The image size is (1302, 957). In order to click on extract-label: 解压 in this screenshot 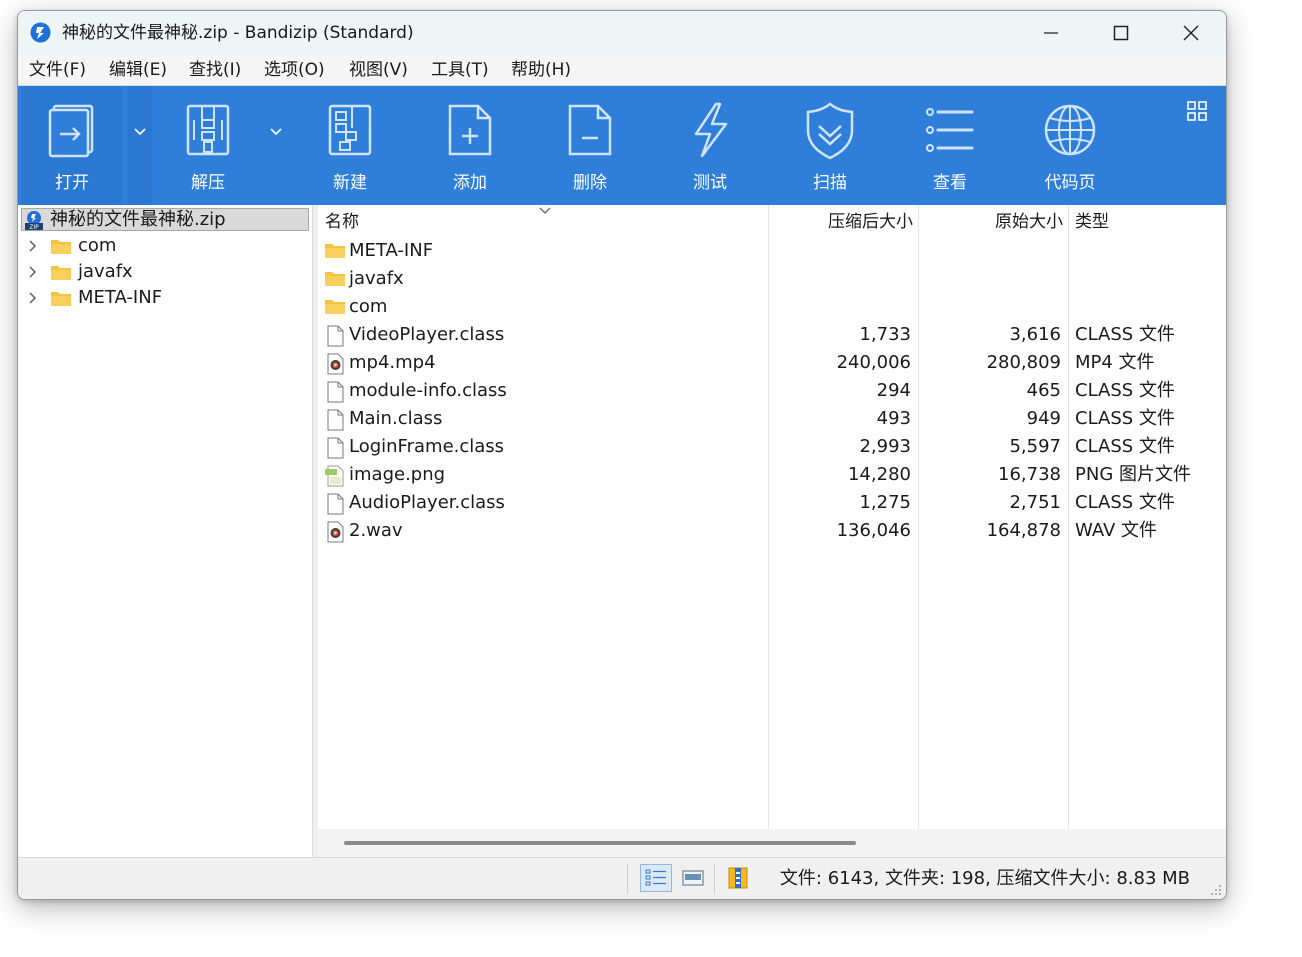, I will do `click(208, 183)`.